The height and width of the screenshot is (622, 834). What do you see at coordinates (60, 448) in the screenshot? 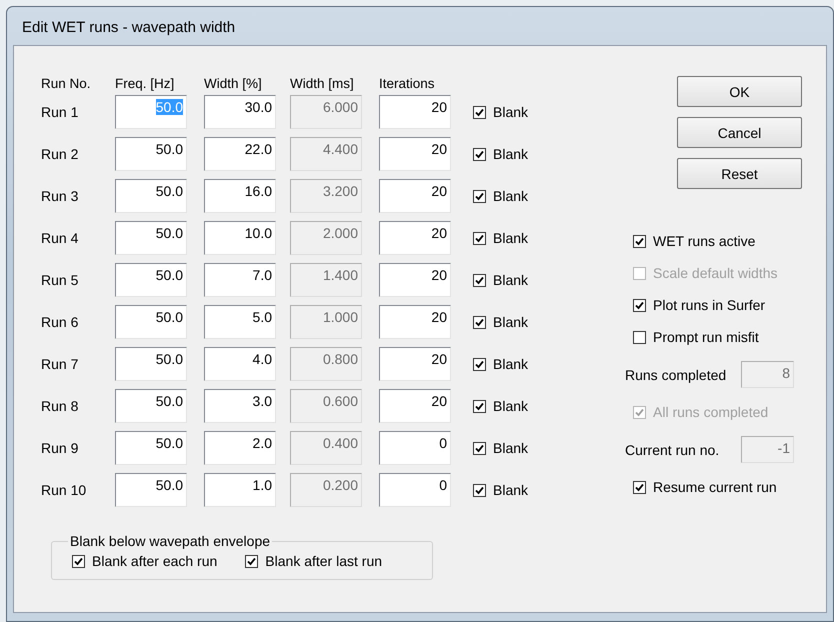
I see `run-label: Run 9` at bounding box center [60, 448].